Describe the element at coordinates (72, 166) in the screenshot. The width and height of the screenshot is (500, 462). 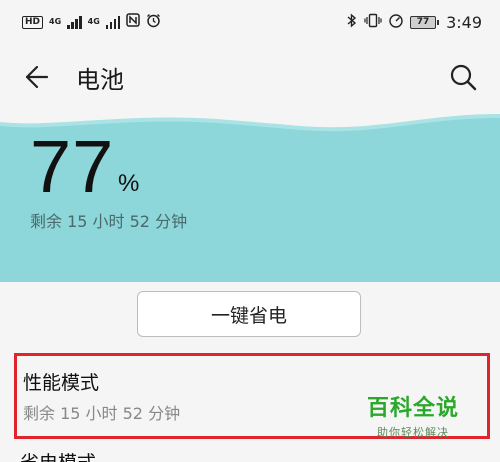
I see `battery-percent: 77` at that location.